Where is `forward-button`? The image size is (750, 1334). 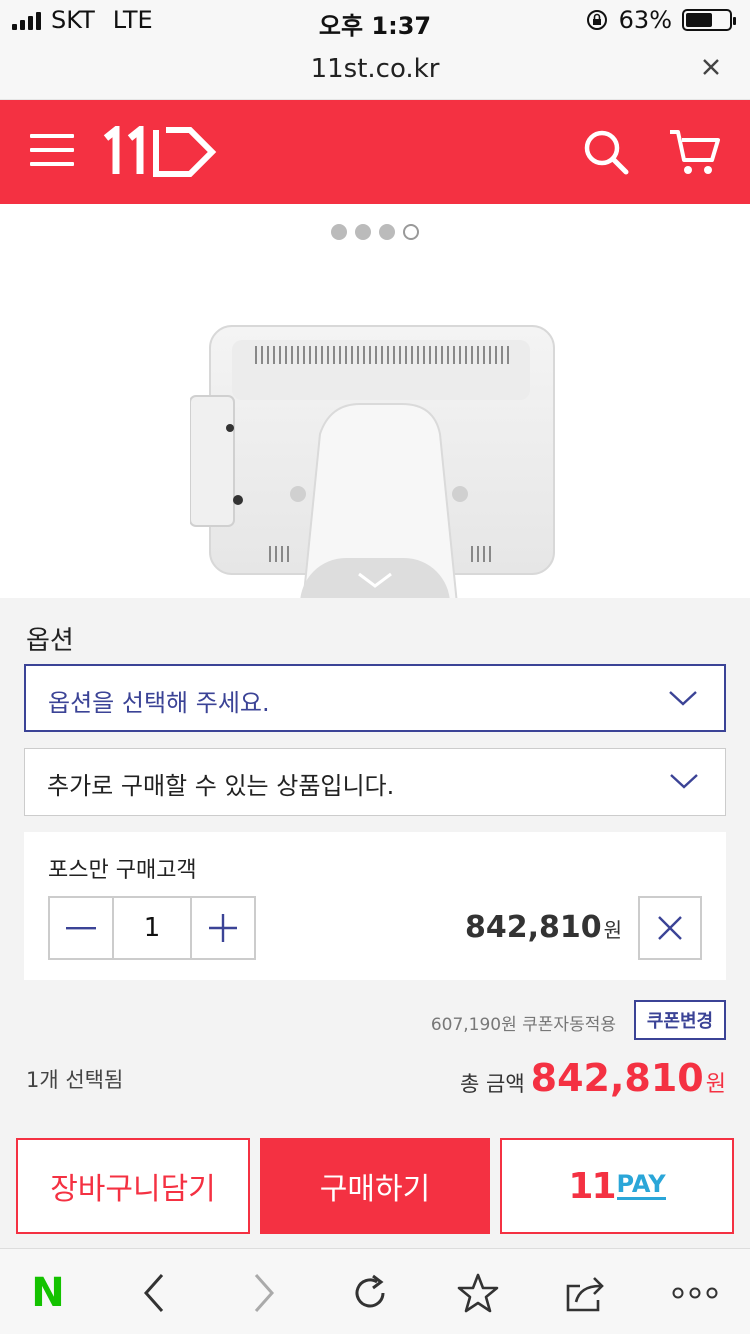
forward-button is located at coordinates (264, 1293).